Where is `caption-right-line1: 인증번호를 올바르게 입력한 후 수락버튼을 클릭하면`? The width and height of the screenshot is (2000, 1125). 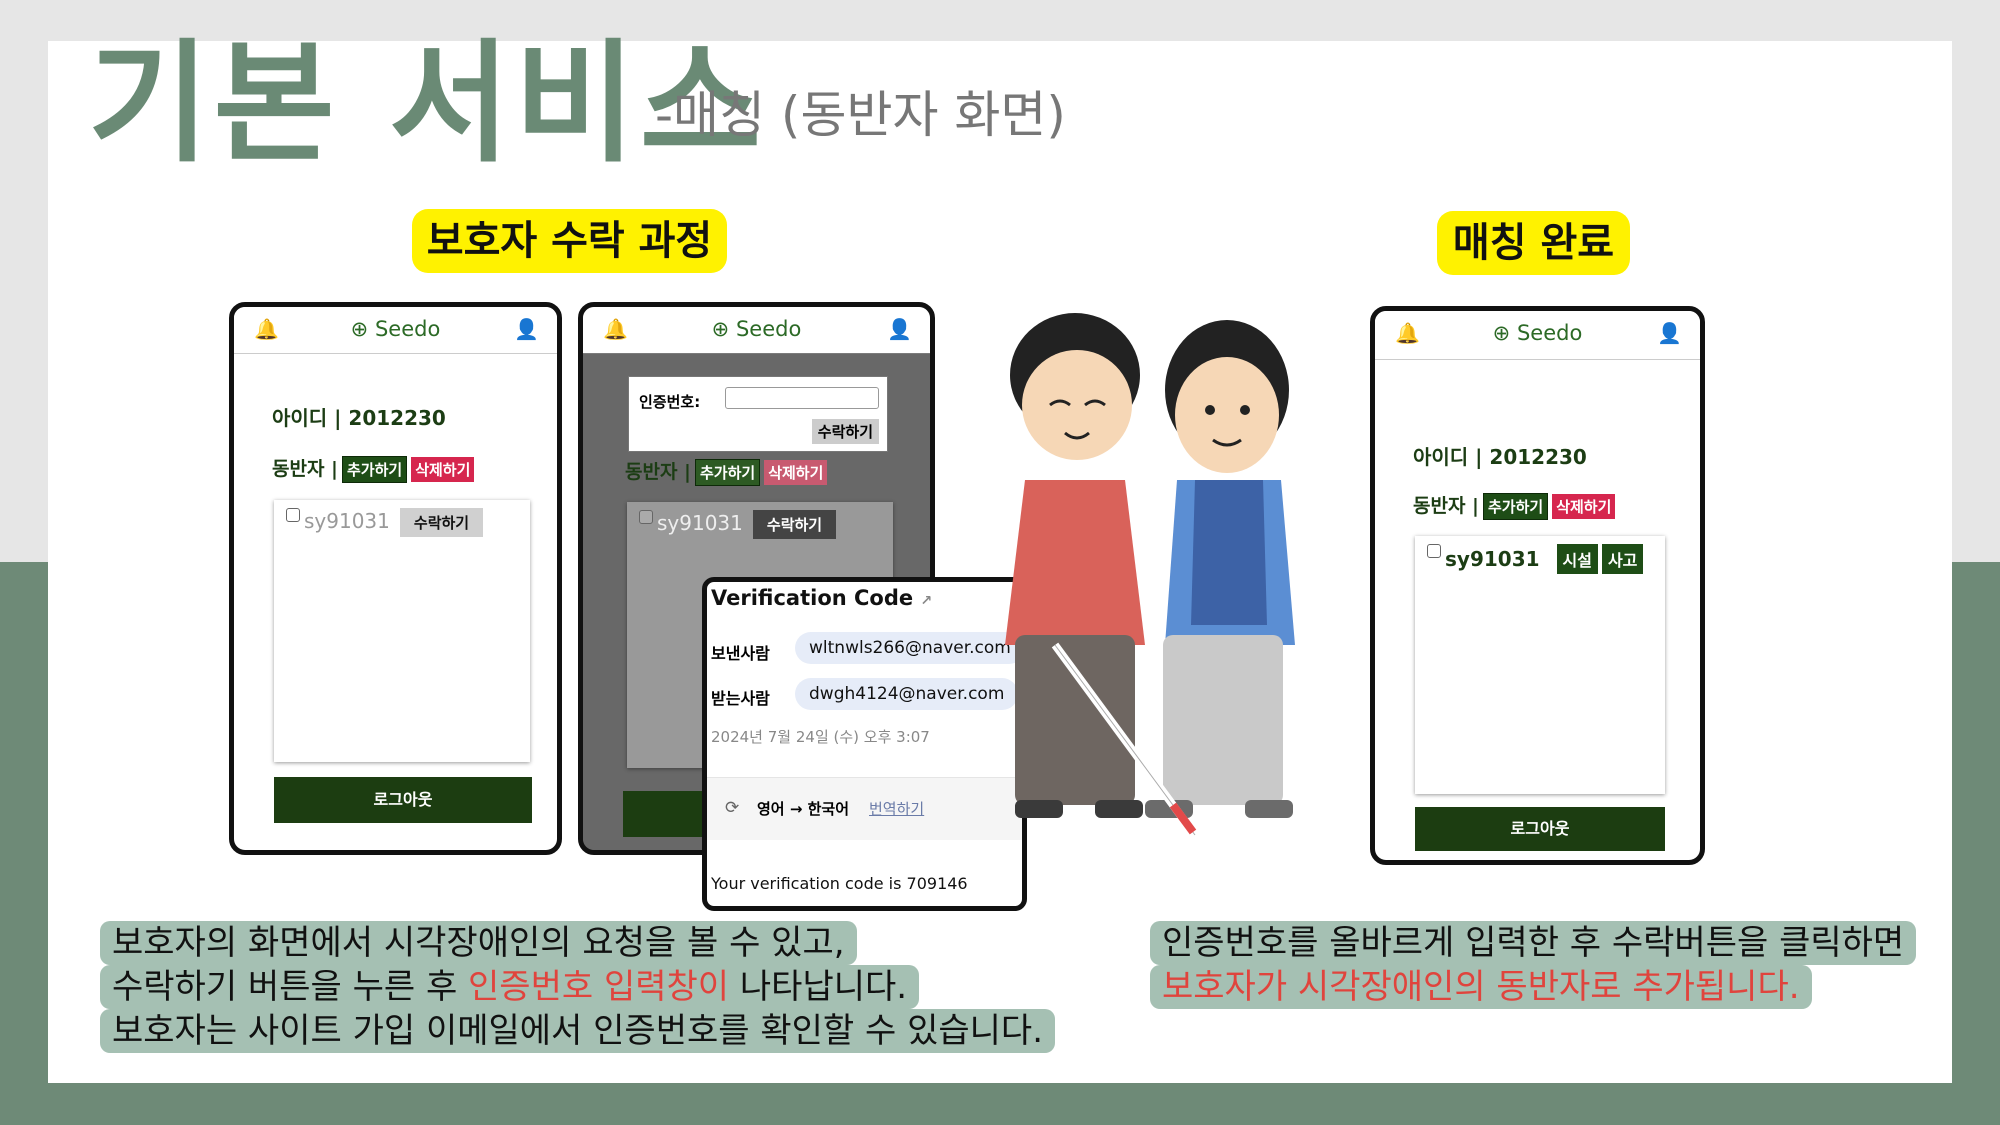 caption-right-line1: 인증번호를 올바르게 입력한 후 수락버튼을 클릭하면 is located at coordinates (1533, 943).